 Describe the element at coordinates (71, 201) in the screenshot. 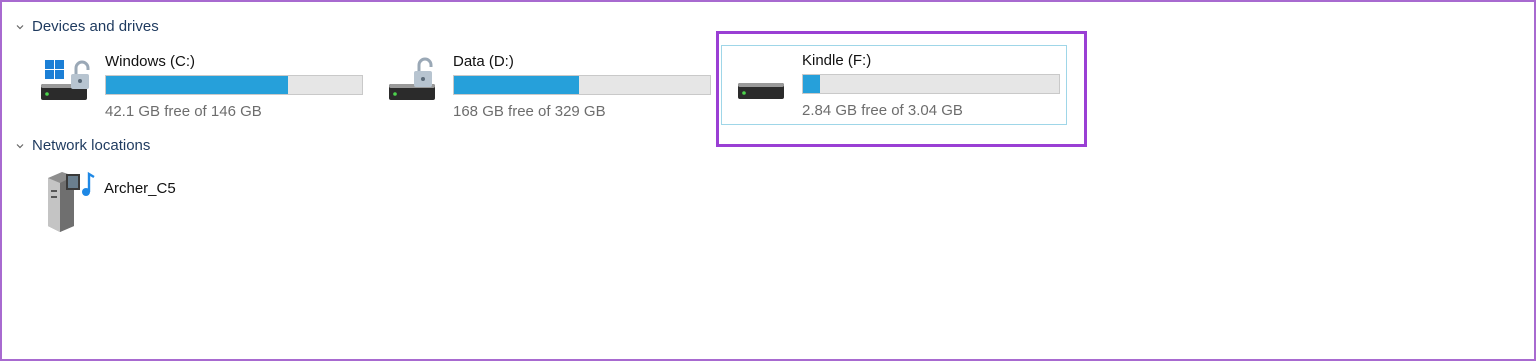

I see `media-server-icon` at that location.